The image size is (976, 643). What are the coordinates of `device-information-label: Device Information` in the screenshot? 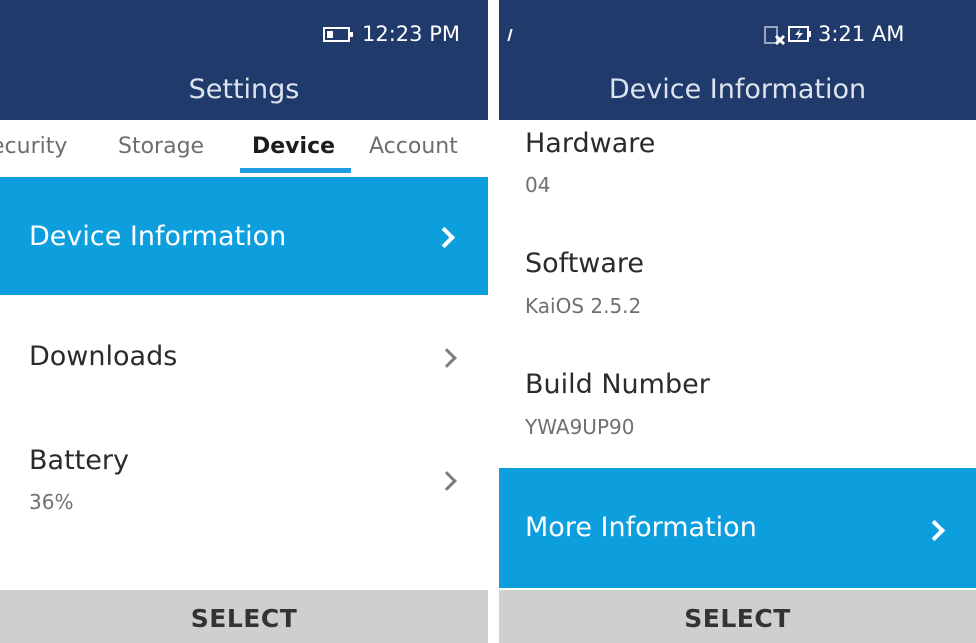 It's located at (158, 236).